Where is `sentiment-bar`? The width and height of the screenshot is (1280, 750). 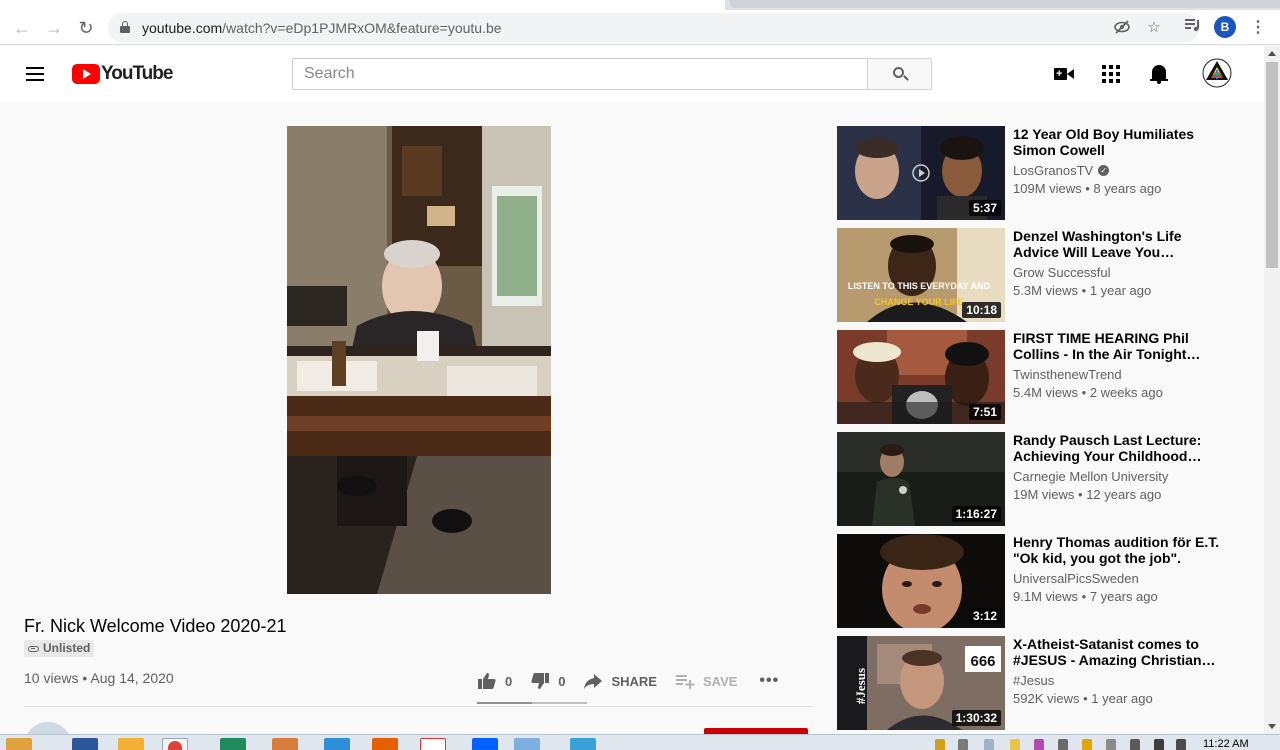 sentiment-bar is located at coordinates (532, 703).